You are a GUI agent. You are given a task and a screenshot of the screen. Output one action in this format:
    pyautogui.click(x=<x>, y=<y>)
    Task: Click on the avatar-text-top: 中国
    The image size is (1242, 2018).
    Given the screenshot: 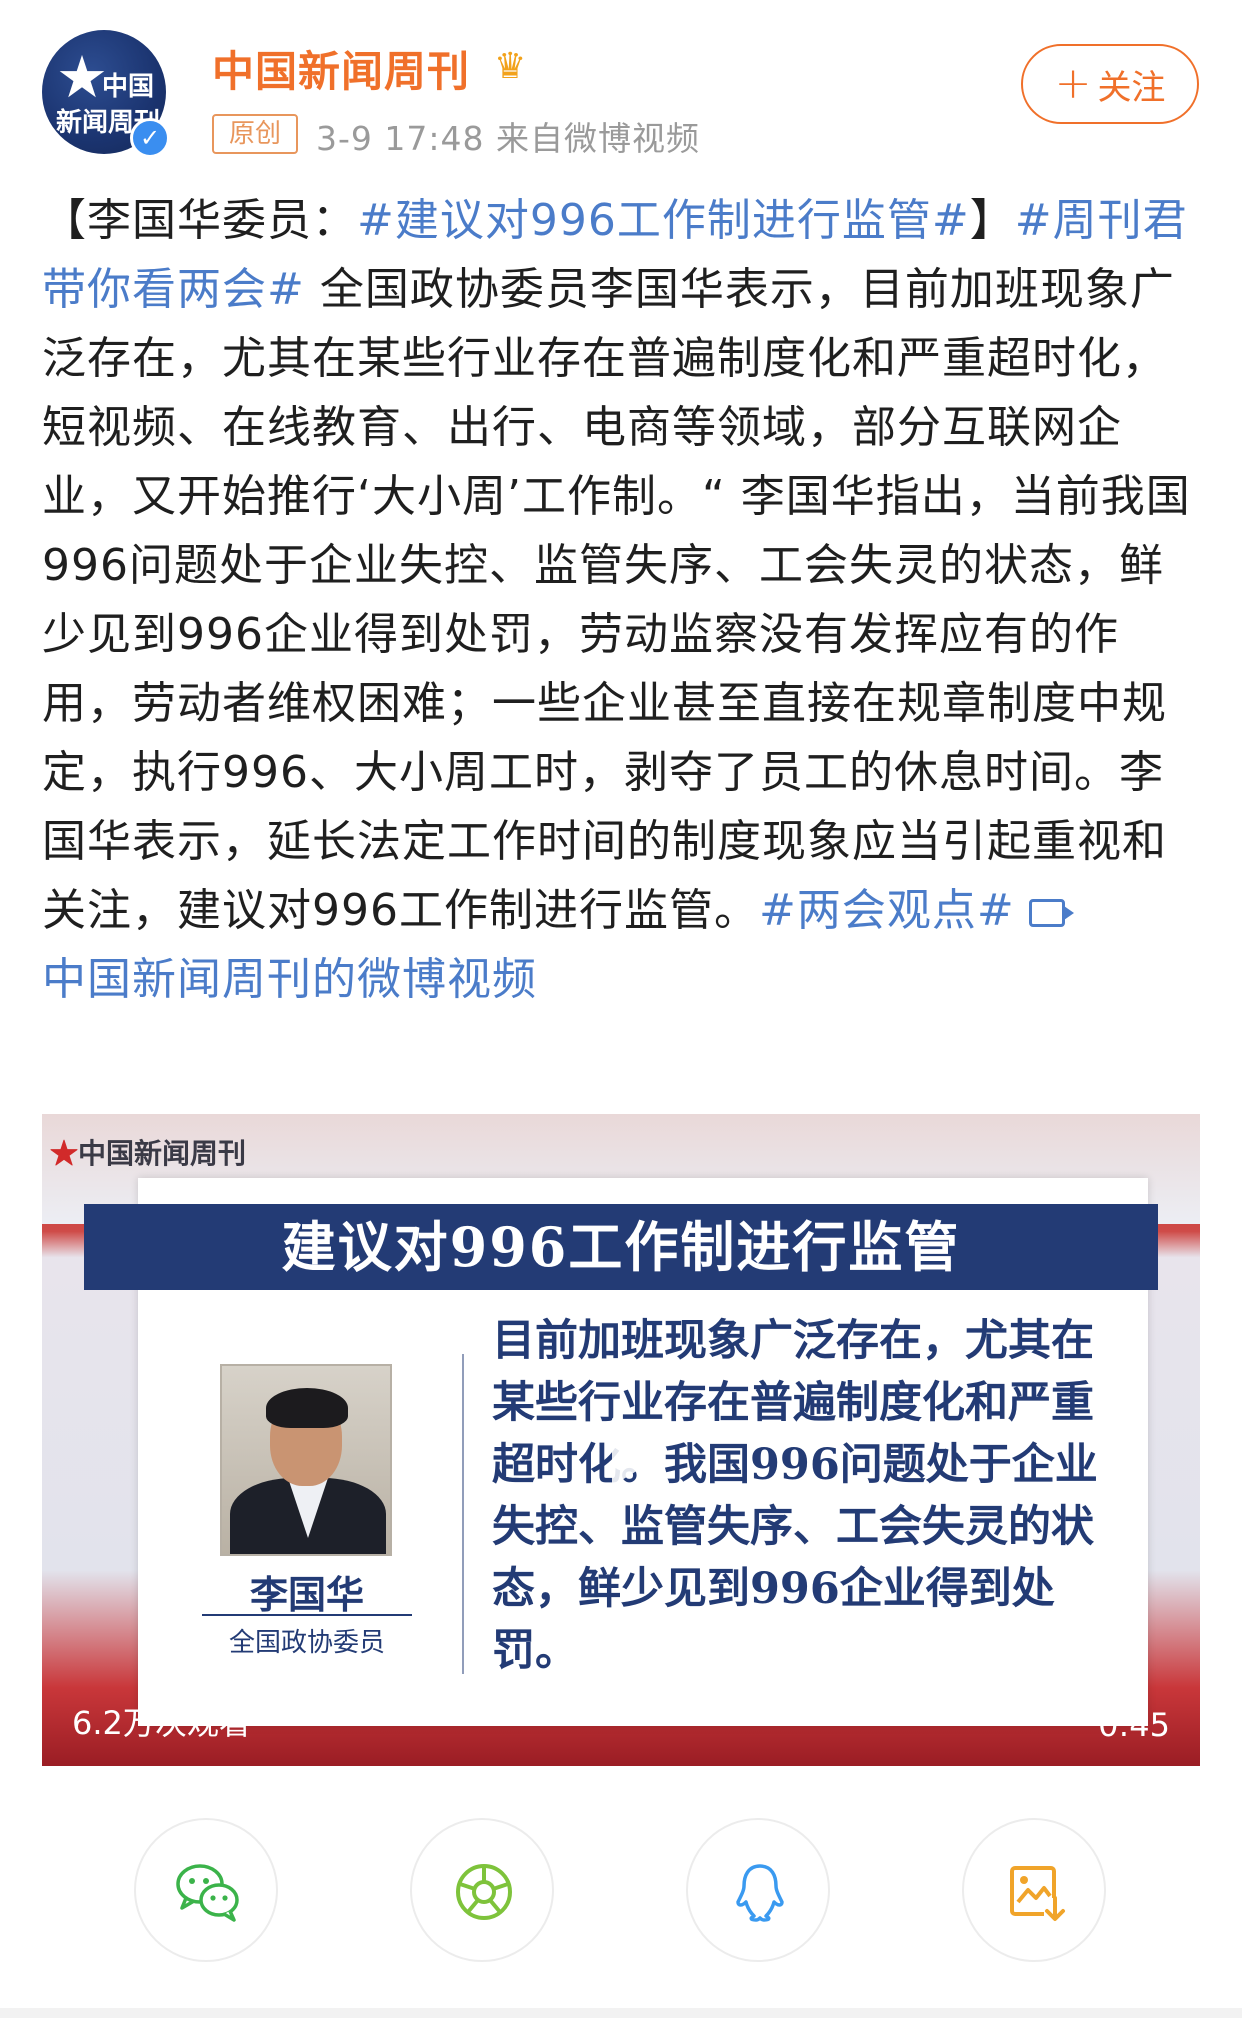 What is the action you would take?
    pyautogui.click(x=128, y=87)
    